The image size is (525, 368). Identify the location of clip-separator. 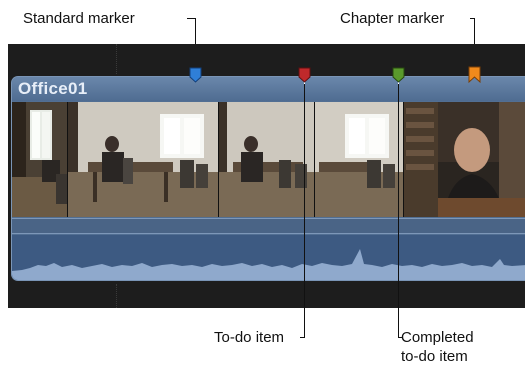
(268, 226).